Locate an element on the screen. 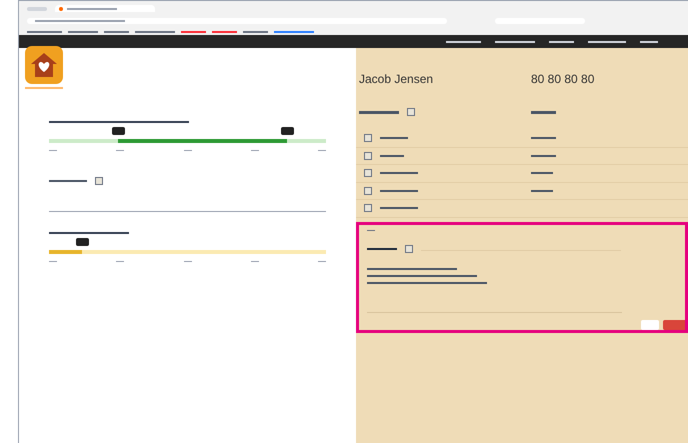  phone-number: 80 80 80 80 is located at coordinates (562, 79).